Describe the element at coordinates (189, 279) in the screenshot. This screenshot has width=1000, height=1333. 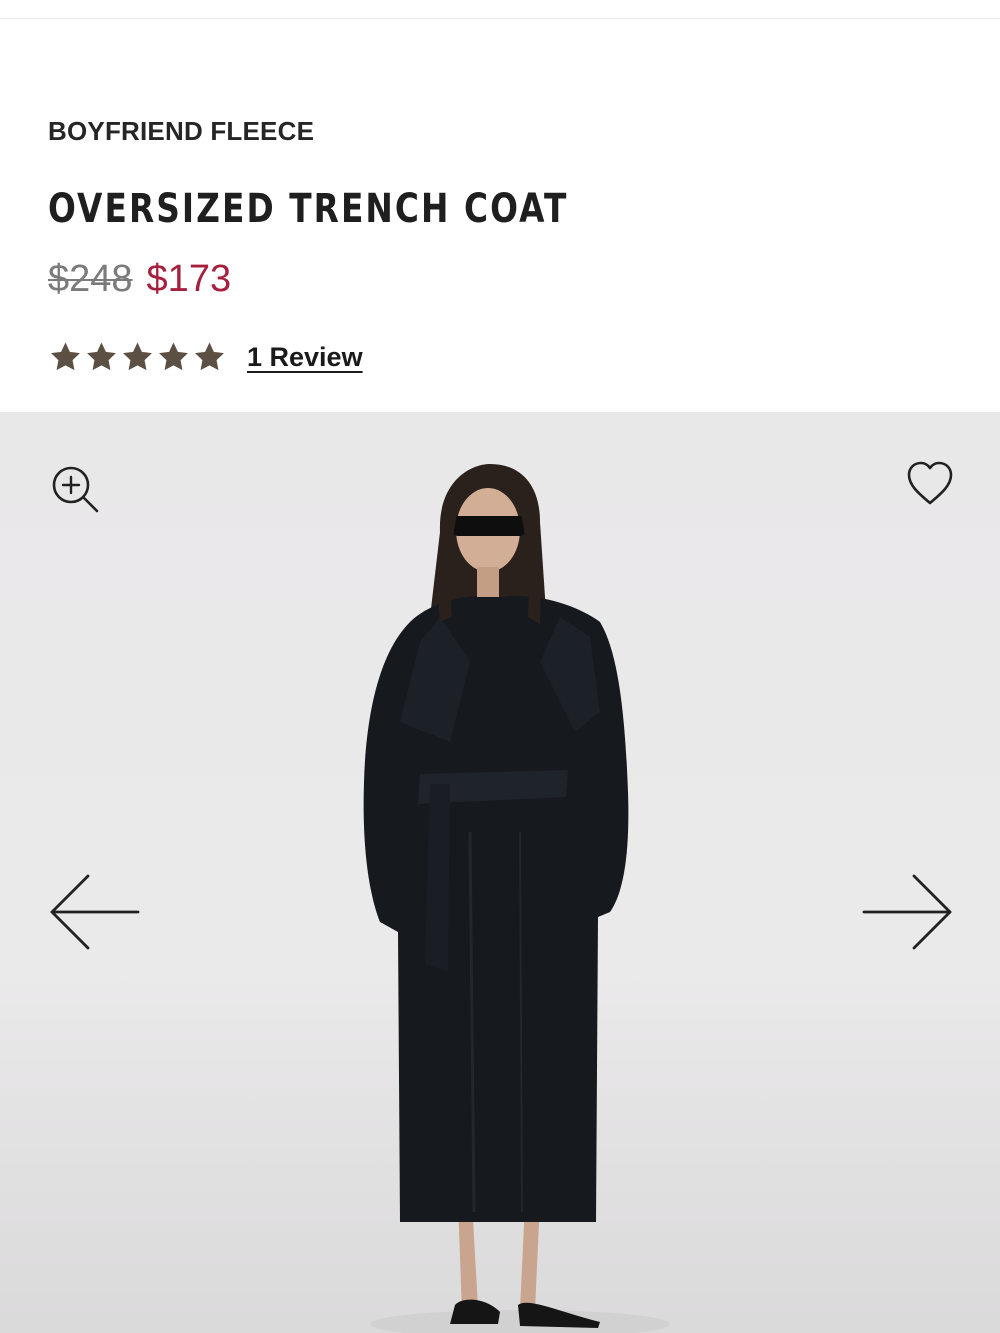
I see `sale-price: $173` at that location.